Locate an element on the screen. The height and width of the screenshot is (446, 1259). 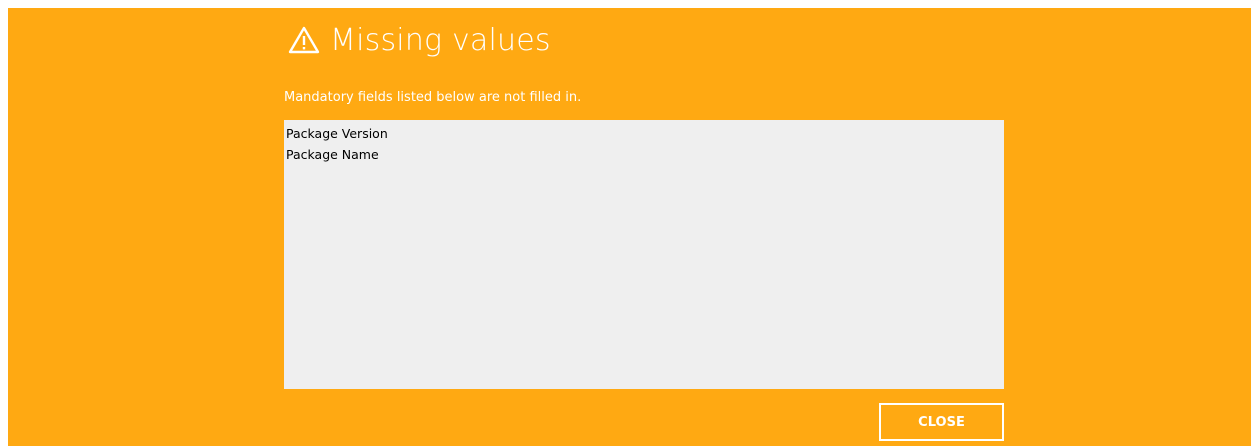
dialog-header: Missing values is located at coordinates (419, 40).